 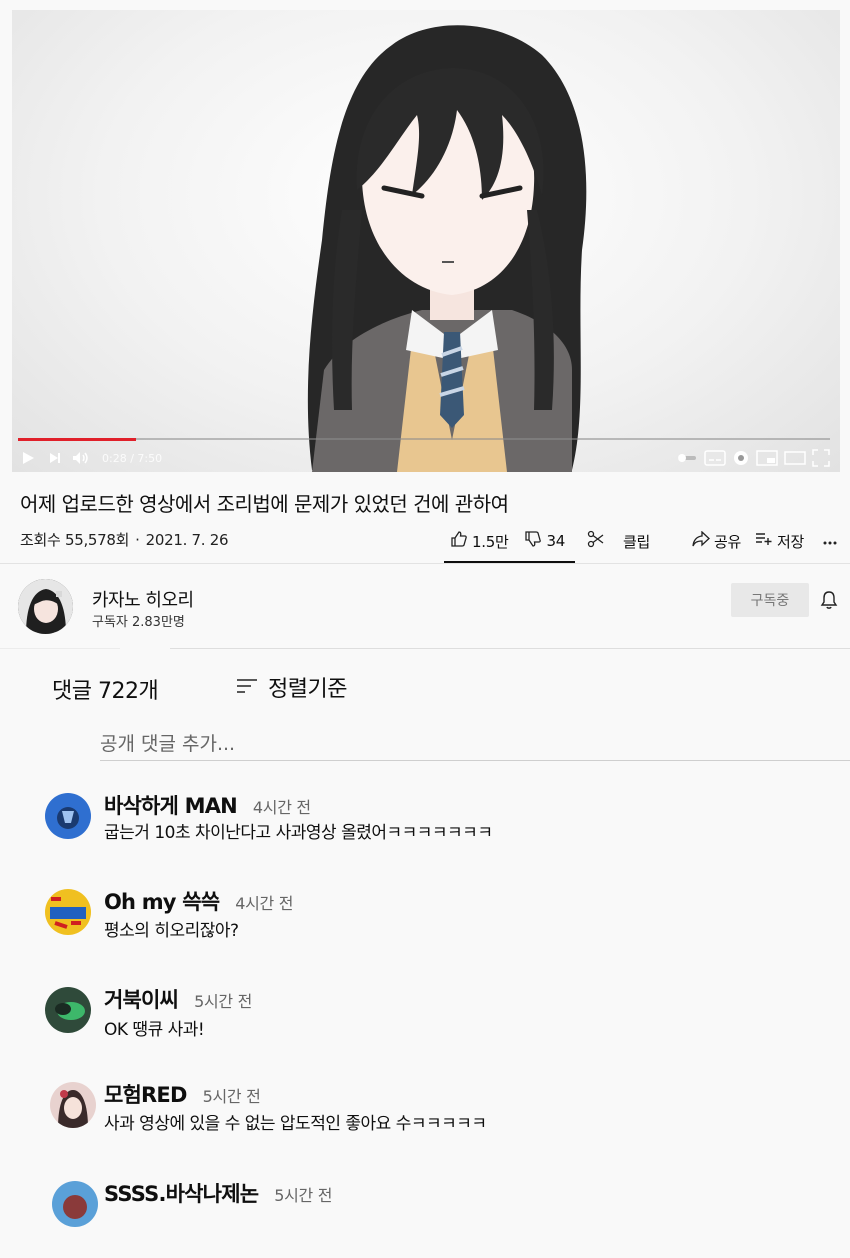 What do you see at coordinates (55, 458) in the screenshot?
I see `next-icon` at bounding box center [55, 458].